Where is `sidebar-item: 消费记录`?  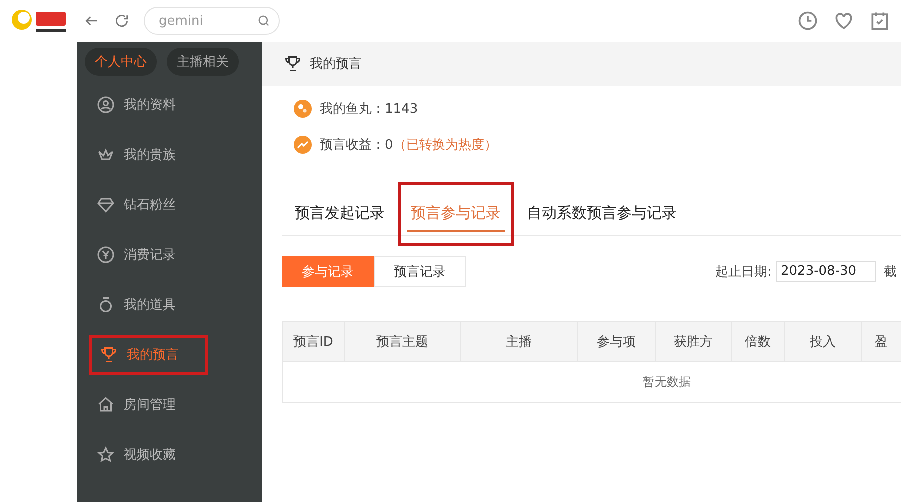
sidebar-item: 消费记录 is located at coordinates (149, 255).